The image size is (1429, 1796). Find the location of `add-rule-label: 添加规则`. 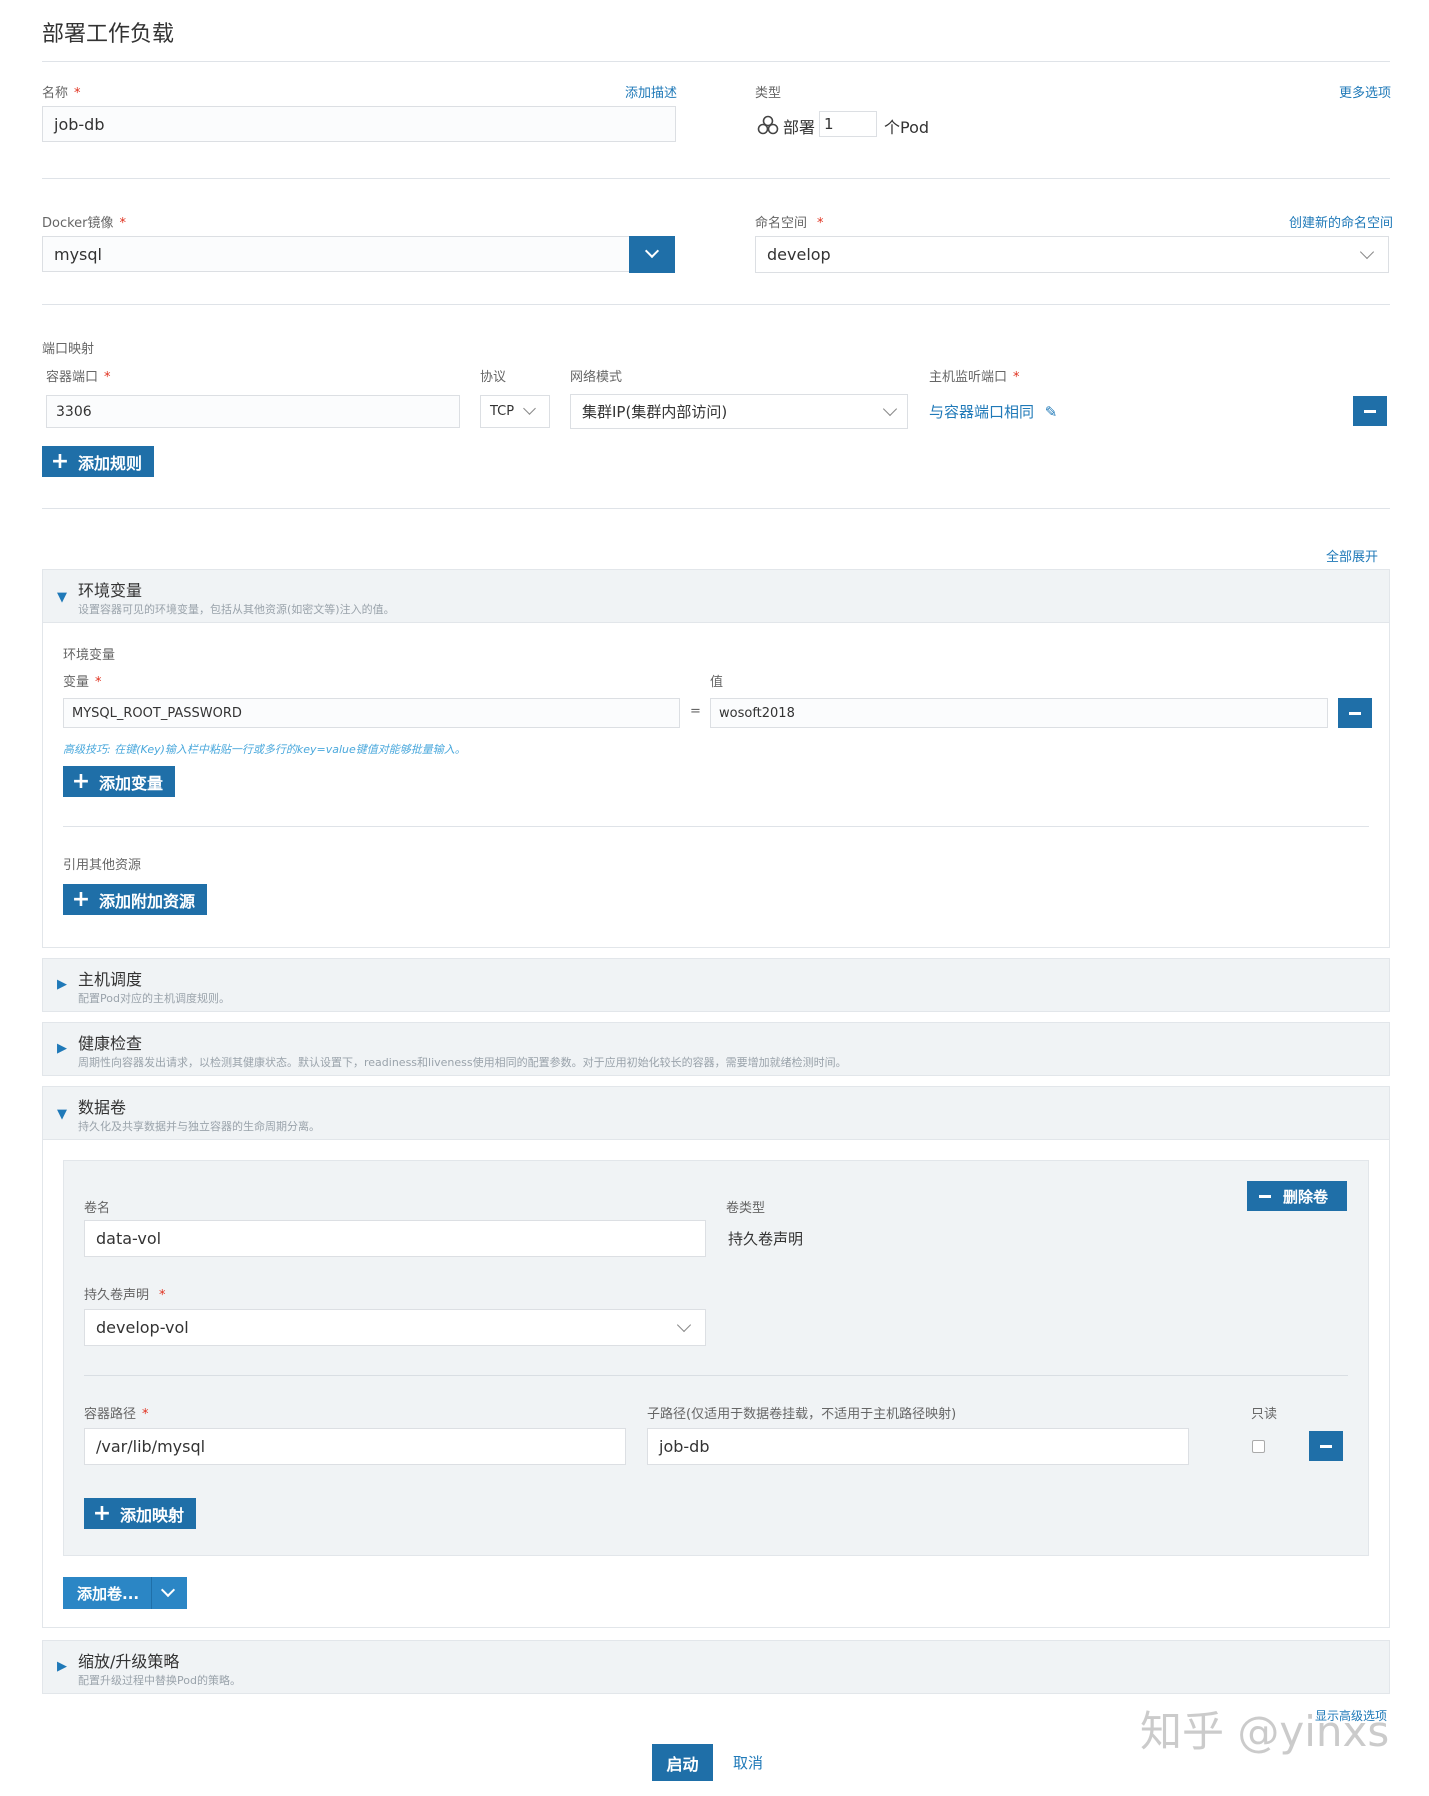

add-rule-label: 添加规则 is located at coordinates (110, 463).